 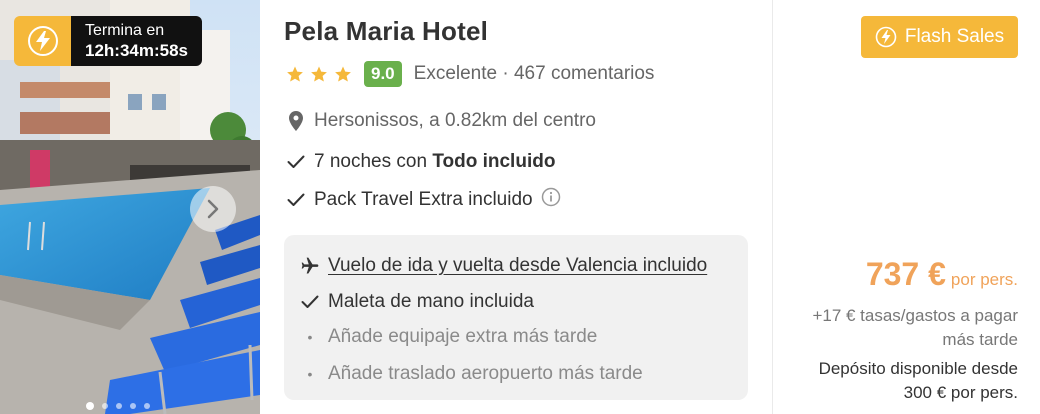 I want to click on countdown-badge: Termina en 12h:34m:58s, so click(x=108, y=41).